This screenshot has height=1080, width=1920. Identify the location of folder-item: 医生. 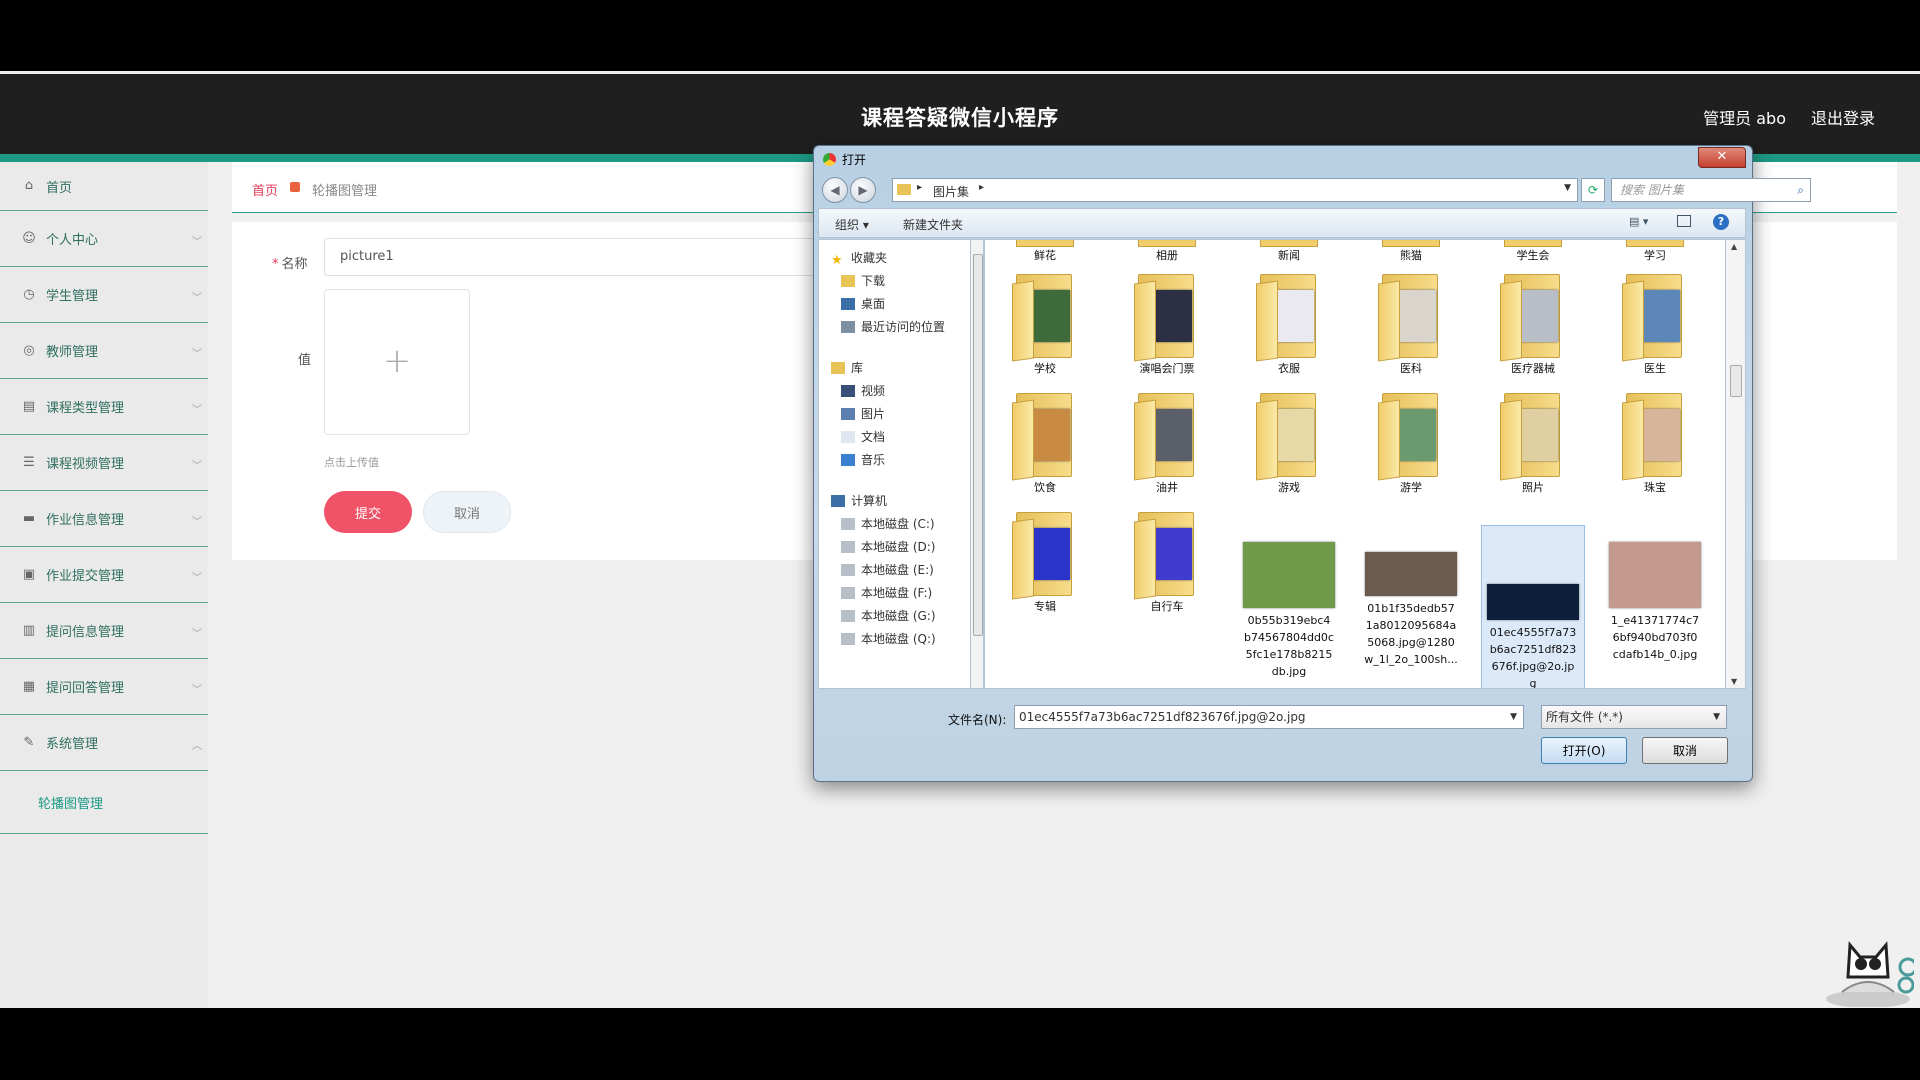
(1655, 322).